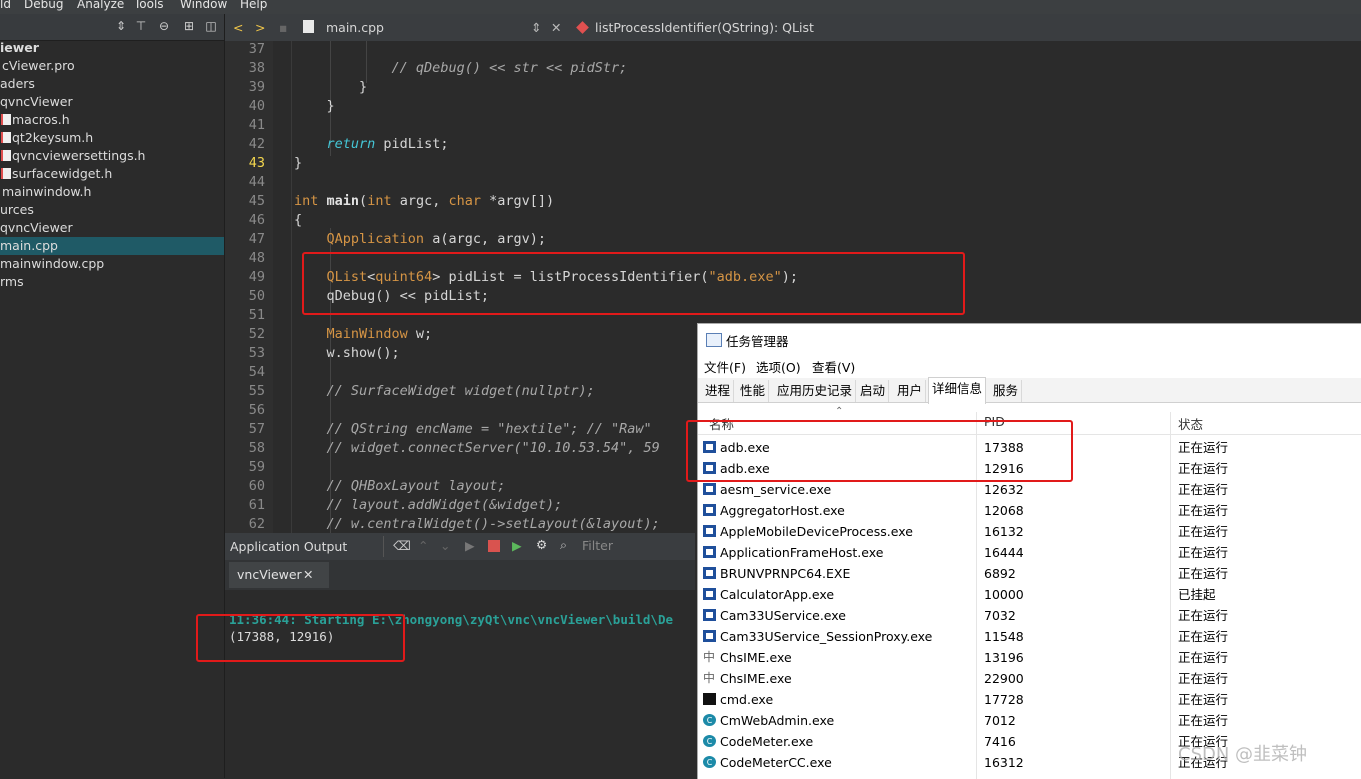 This screenshot has height=779, width=1361. Describe the element at coordinates (556, 27) in the screenshot. I see `close-file-icon: ✕` at that location.